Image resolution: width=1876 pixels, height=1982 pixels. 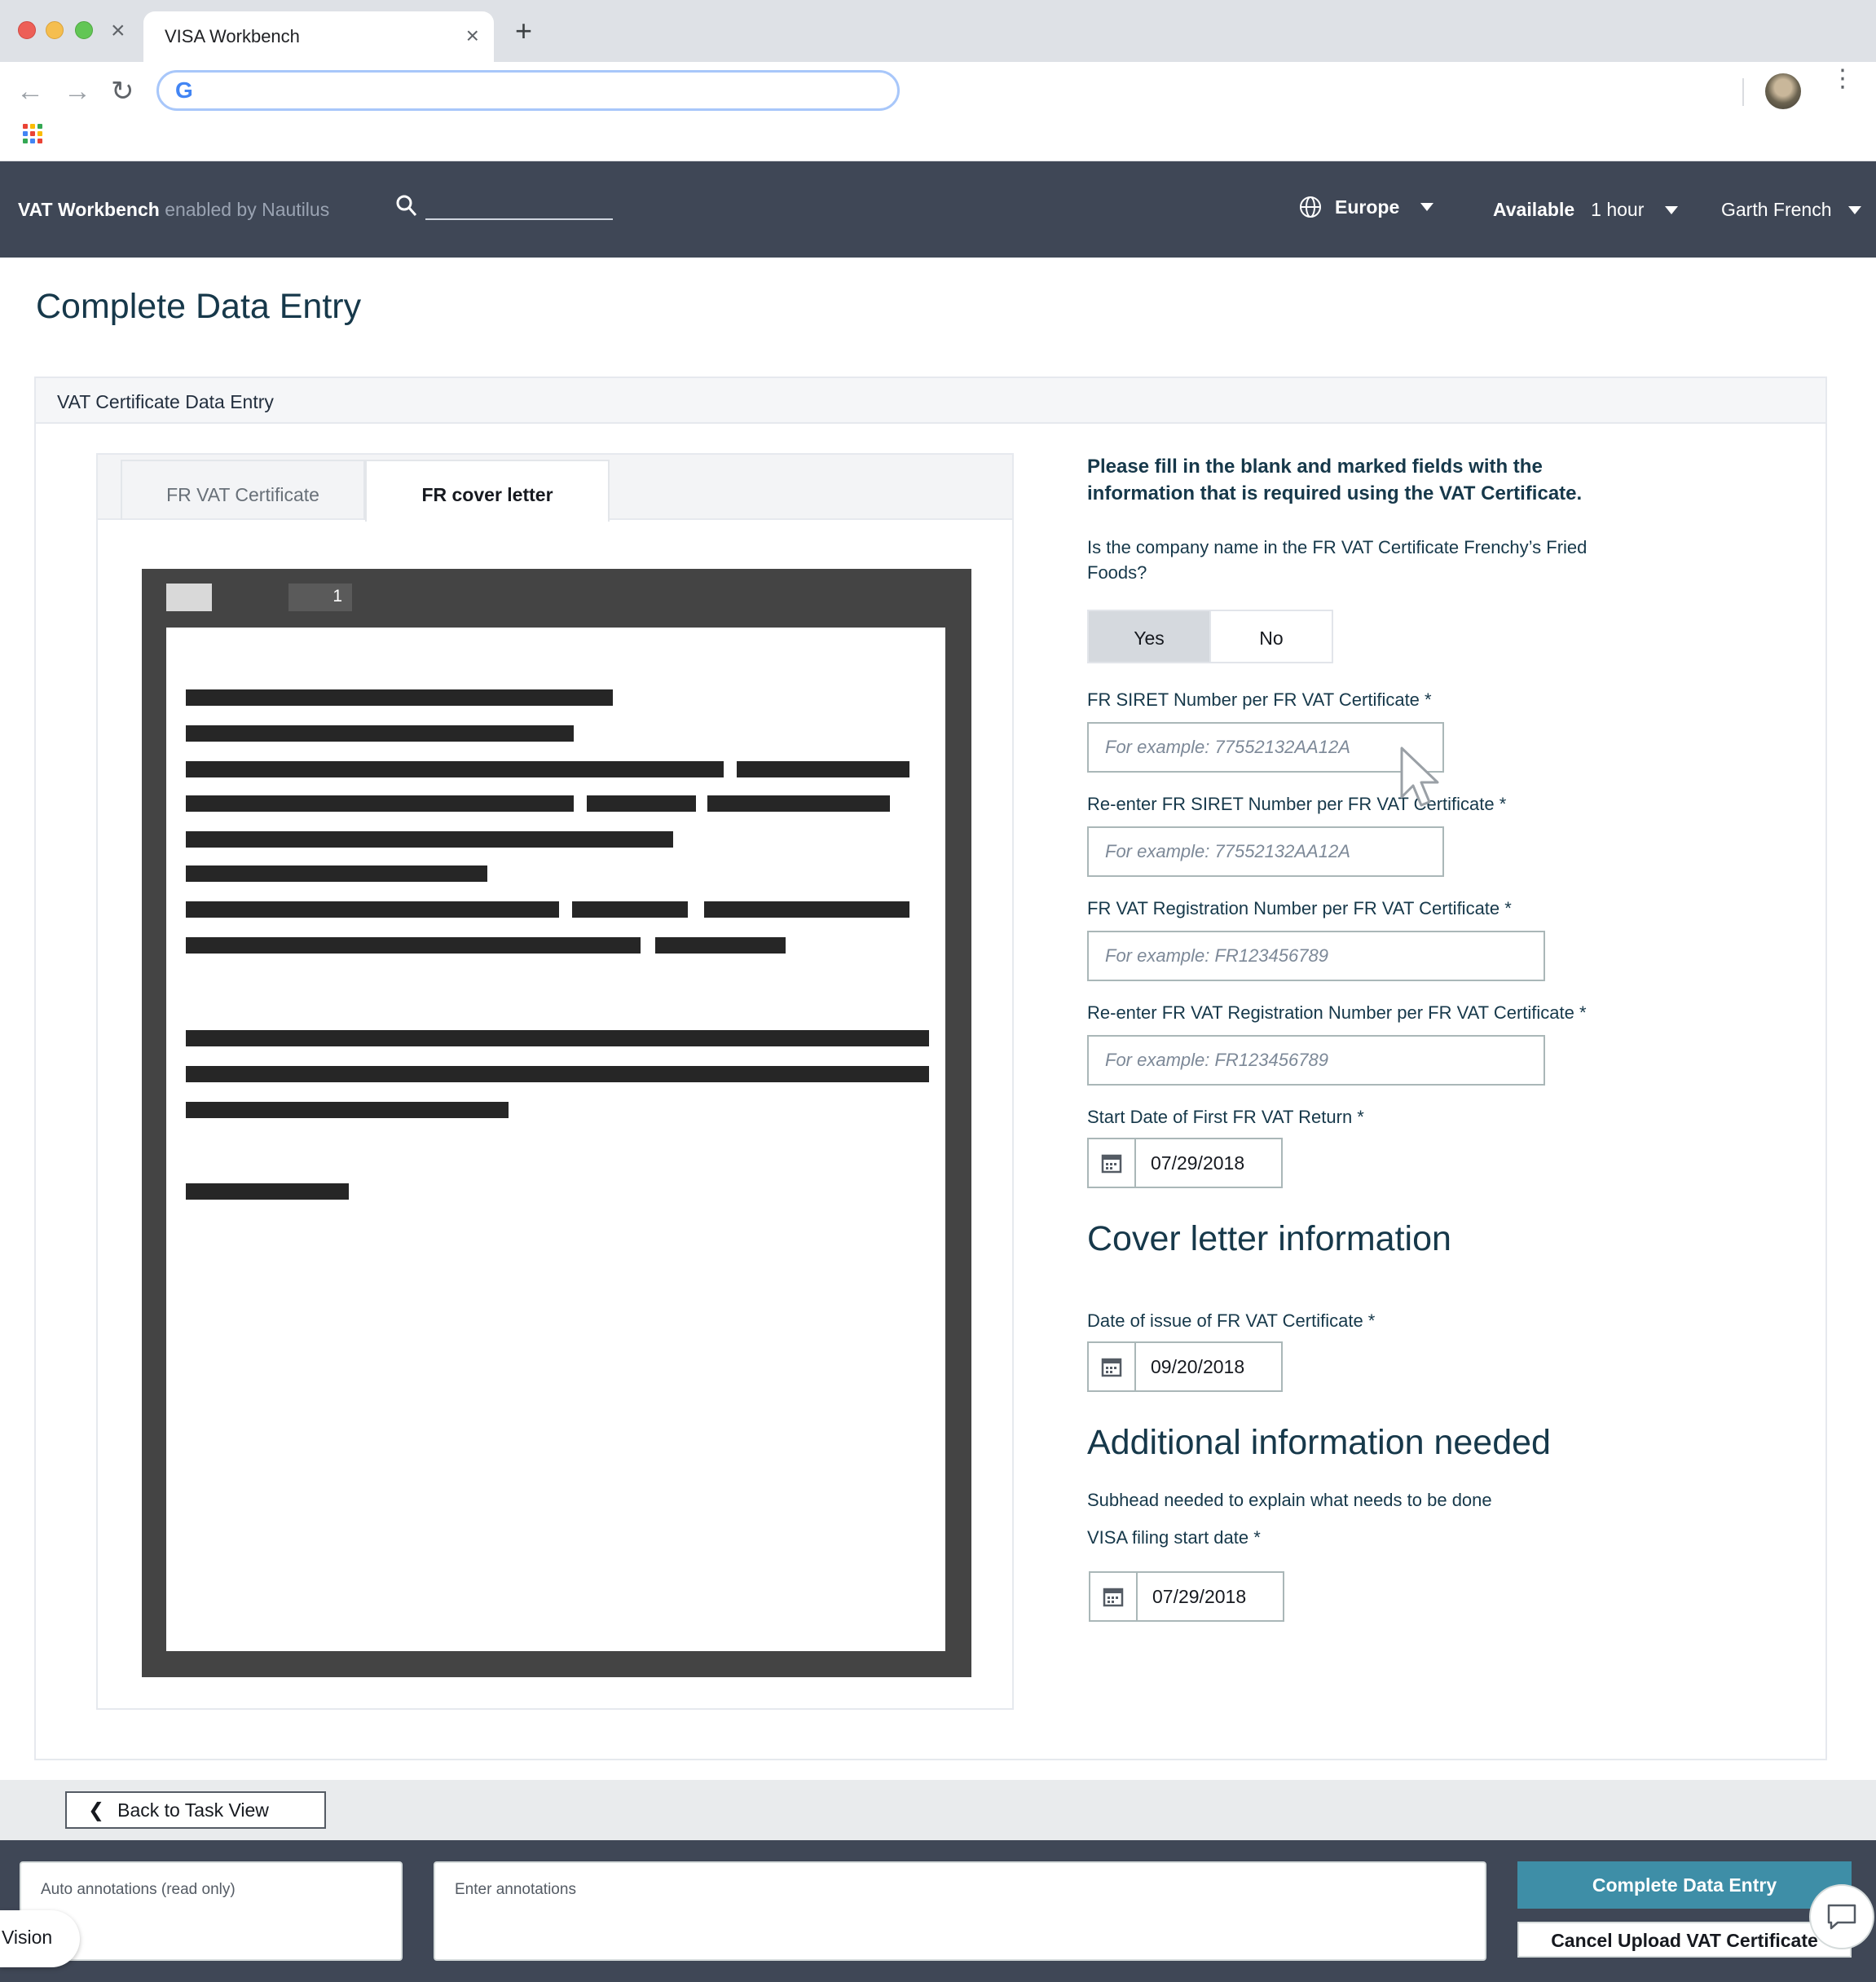 What do you see at coordinates (1685, 1940) in the screenshot?
I see `cancel-upload-button: Cancel Upload VAT Certificate` at bounding box center [1685, 1940].